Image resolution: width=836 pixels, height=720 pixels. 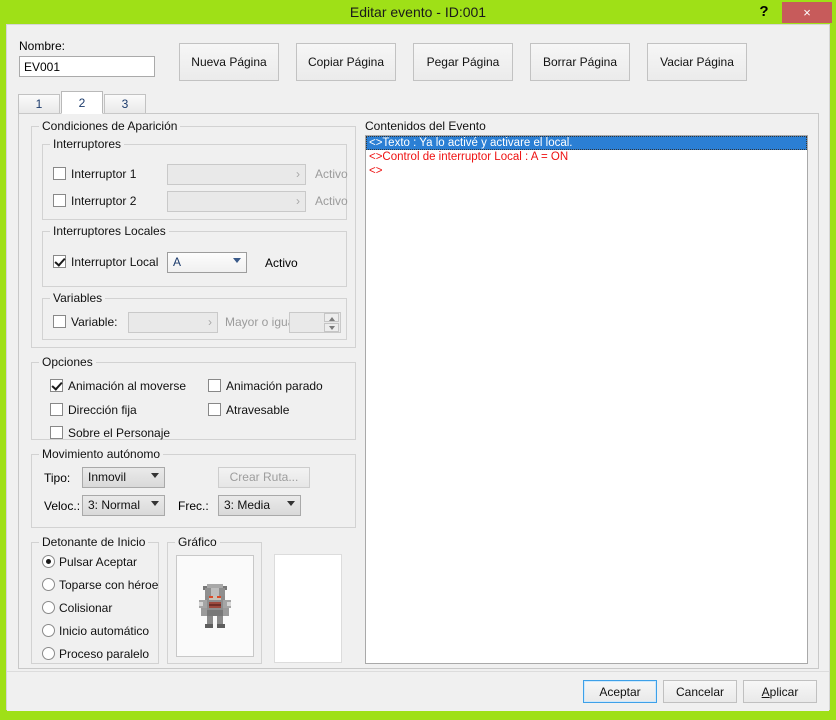 I want to click on window-title: Editar evento - ID:001, so click(x=418, y=12).